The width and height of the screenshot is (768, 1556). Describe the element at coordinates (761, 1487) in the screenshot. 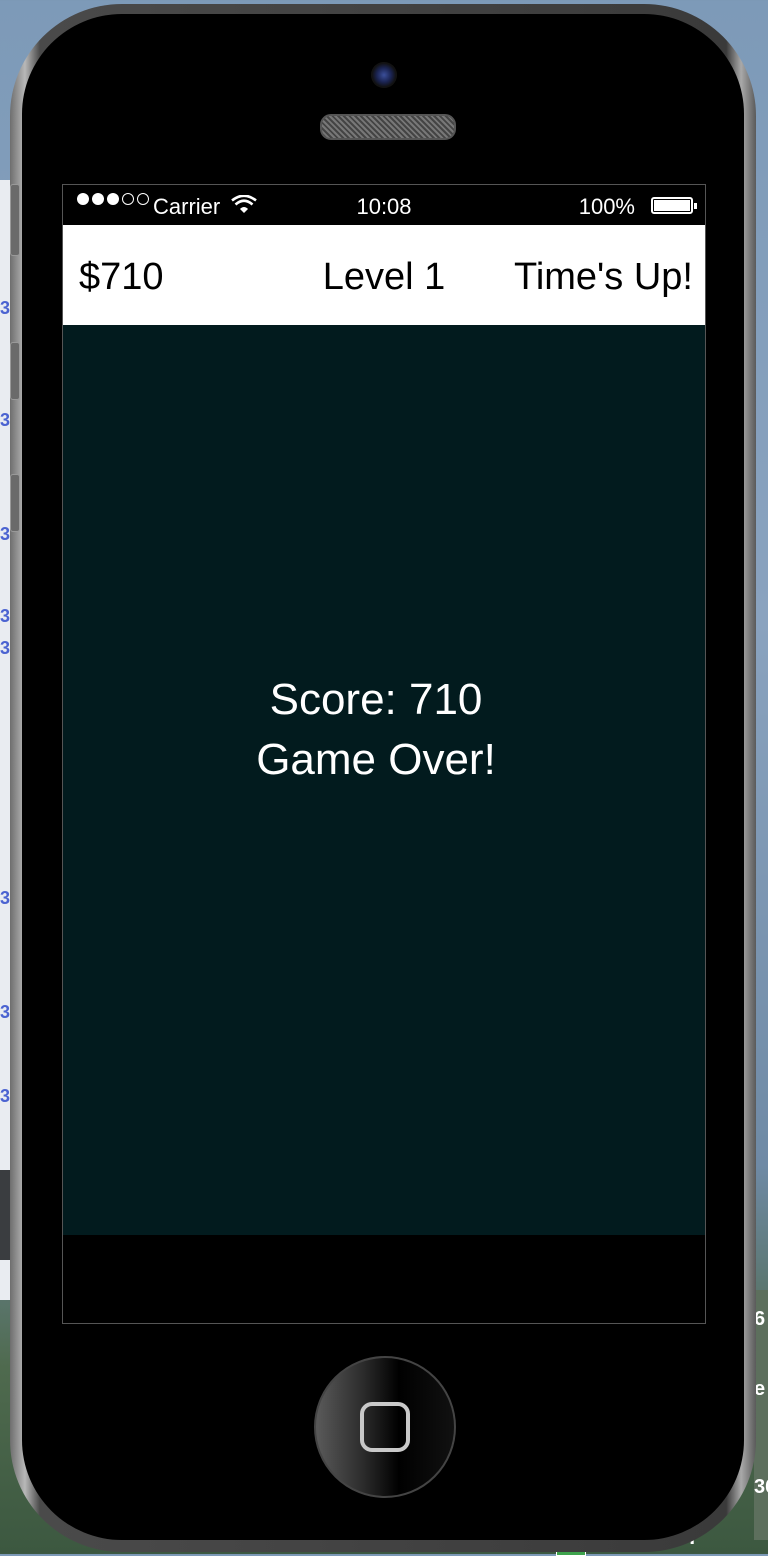

I see `desktop-char: 36` at that location.